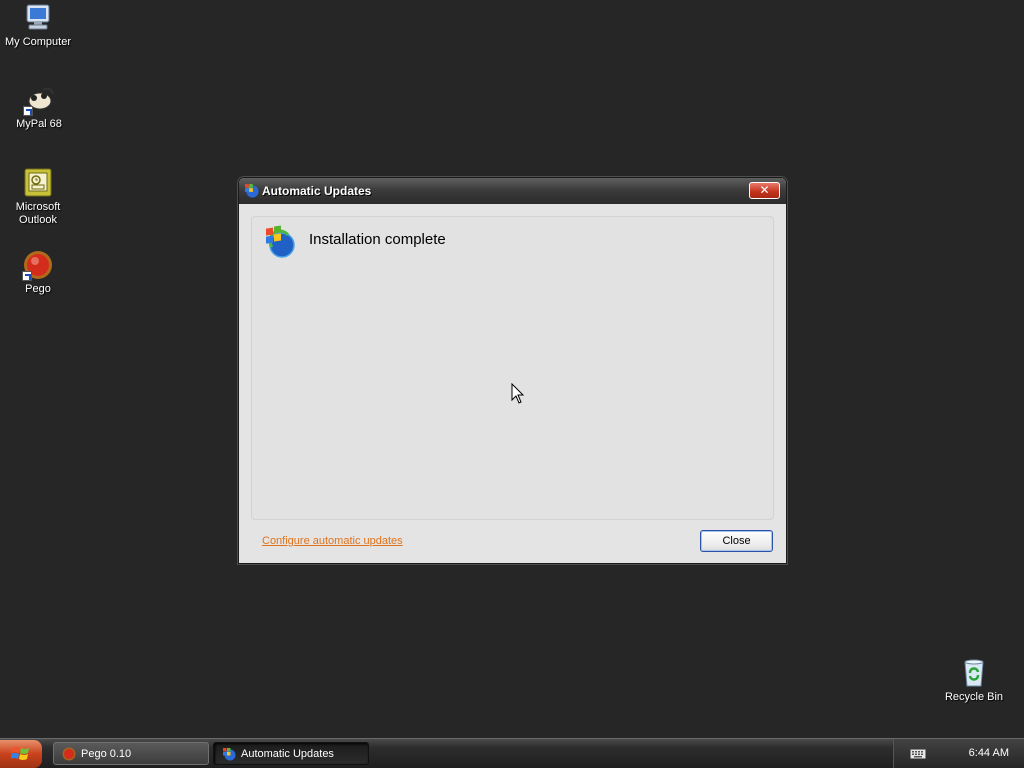  Describe the element at coordinates (512, 753) in the screenshot. I see `taskbar: Pego 0.10 Automatic Updates 6:44 AM` at that location.